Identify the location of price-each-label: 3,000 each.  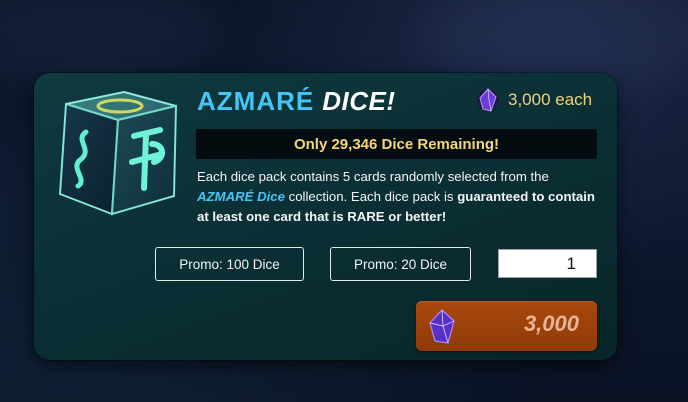
(550, 99).